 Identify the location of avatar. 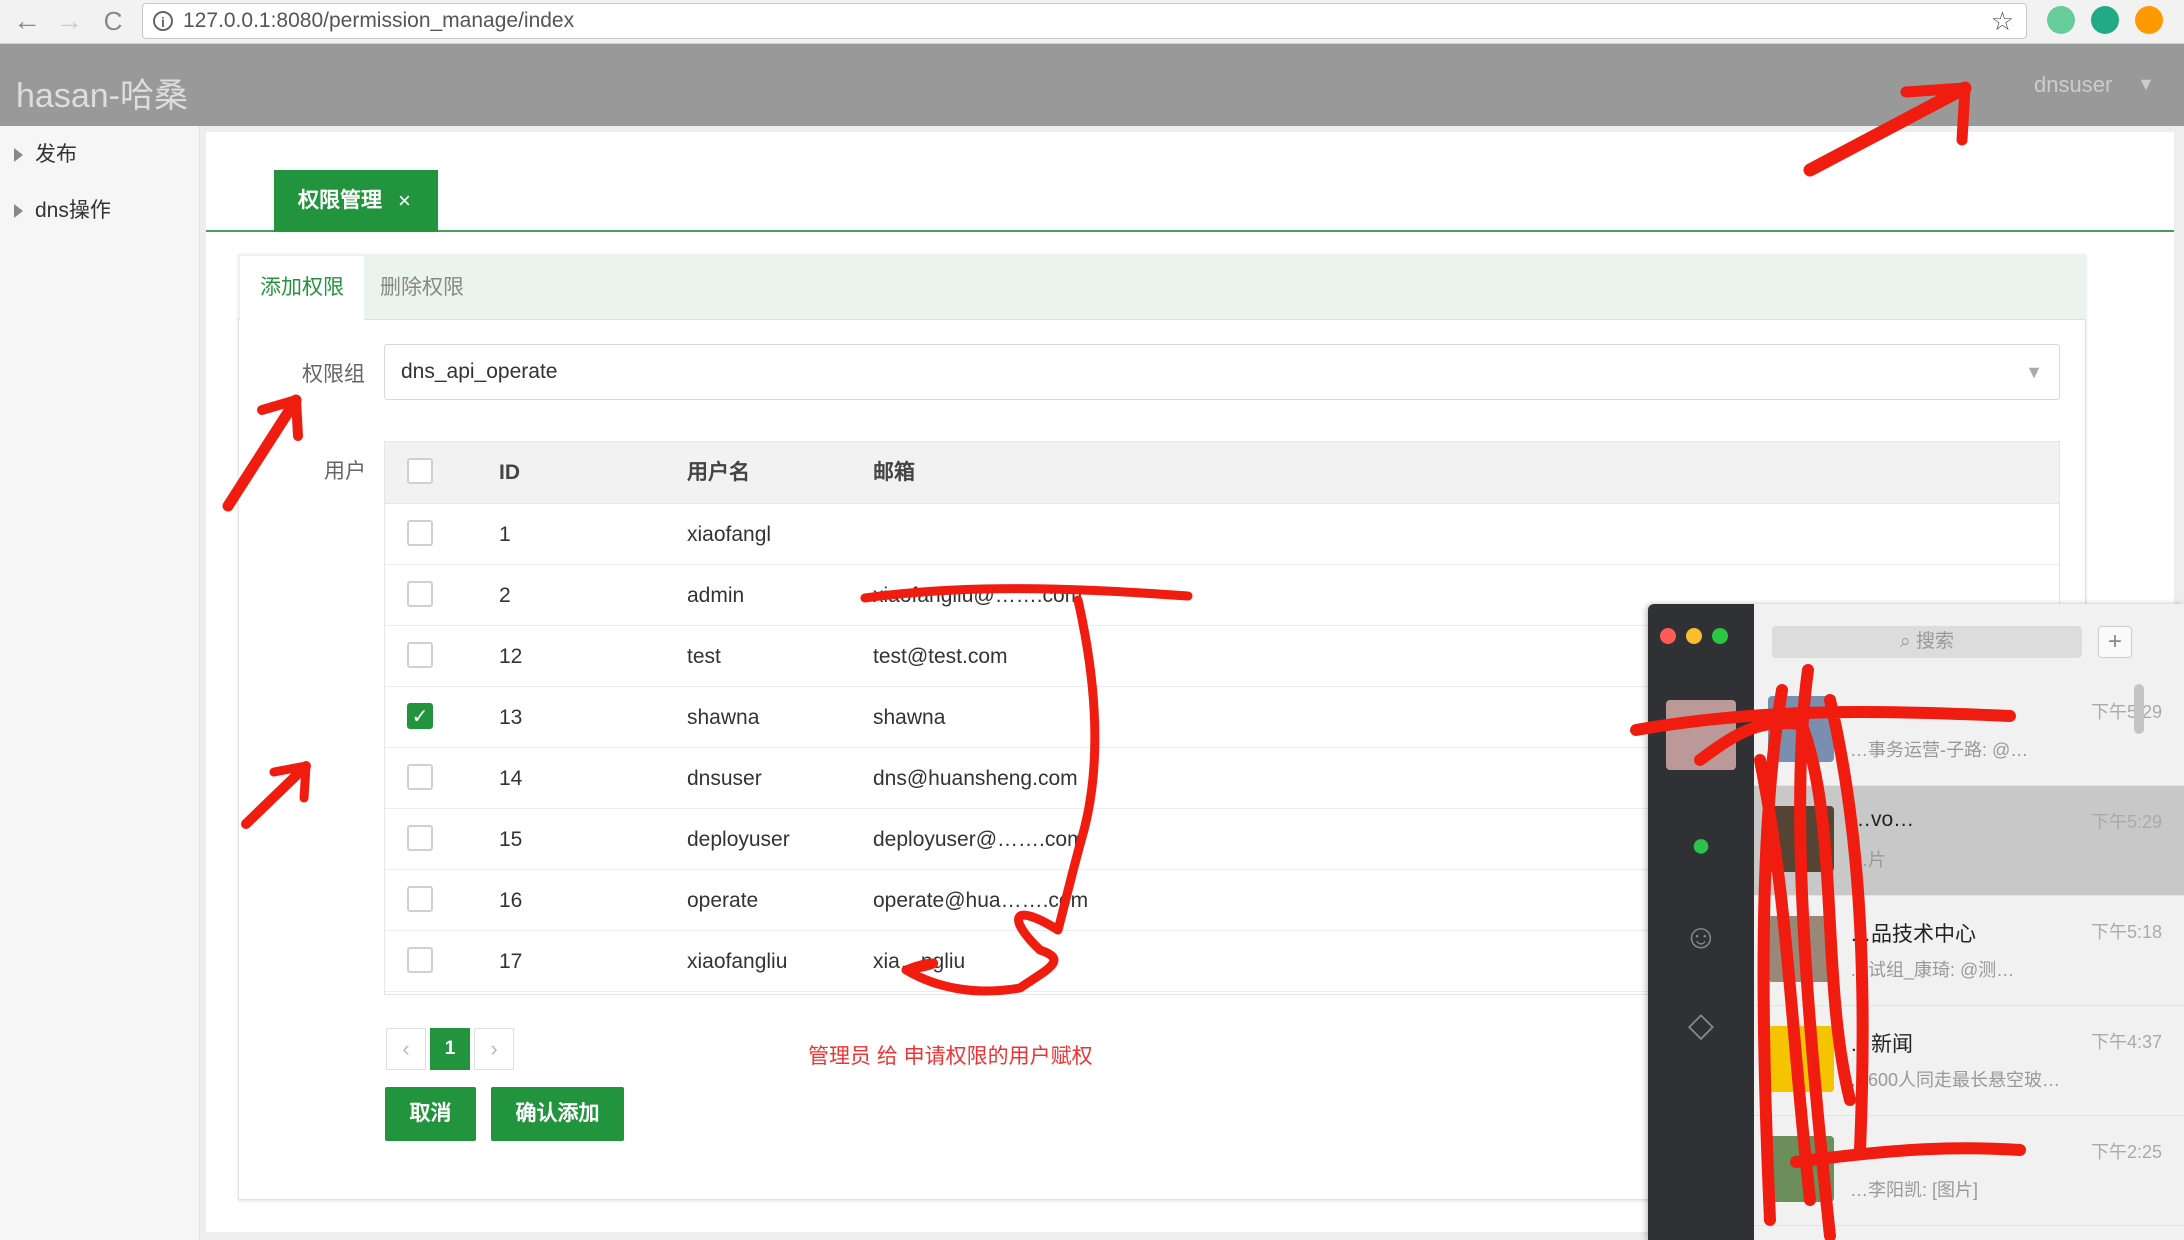
(1701, 735).